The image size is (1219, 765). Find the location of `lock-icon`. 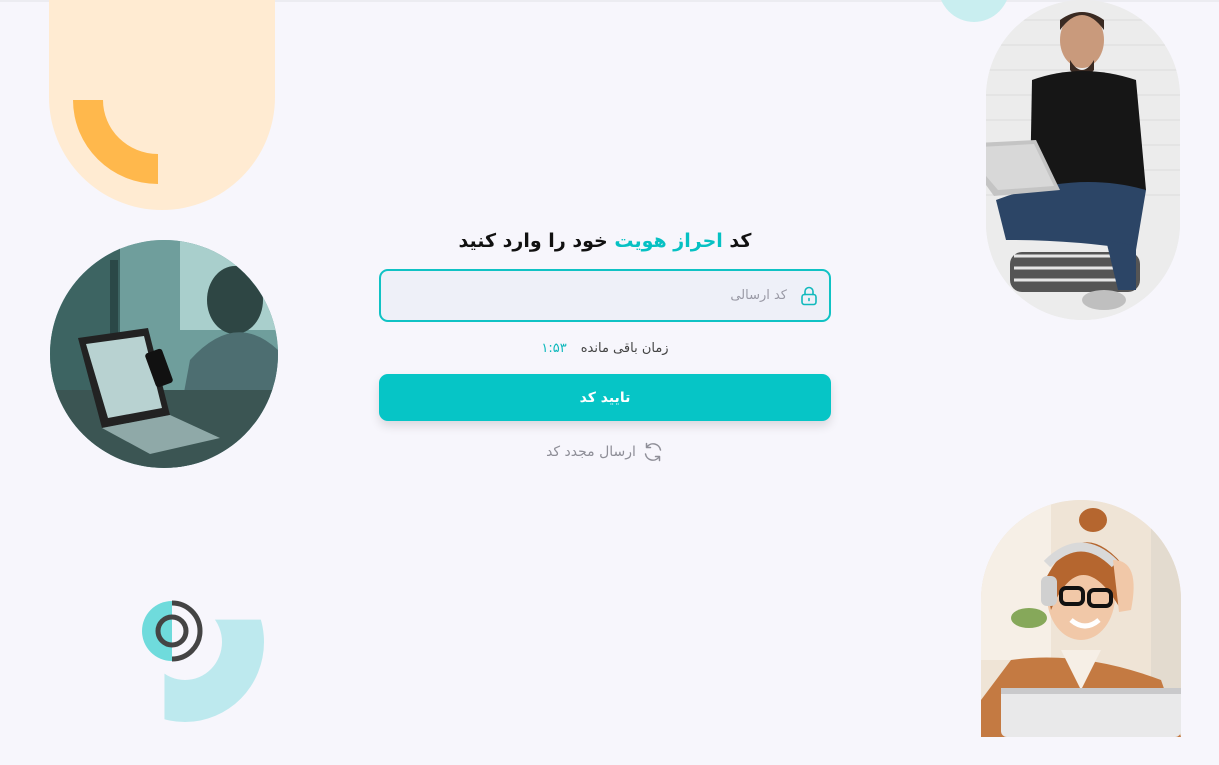

lock-icon is located at coordinates (809, 296).